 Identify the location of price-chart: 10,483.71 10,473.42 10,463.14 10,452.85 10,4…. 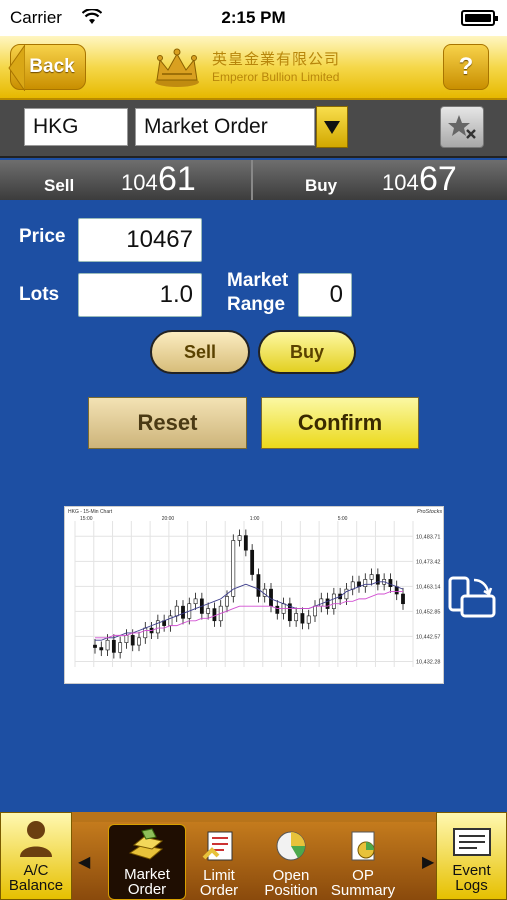
(254, 595).